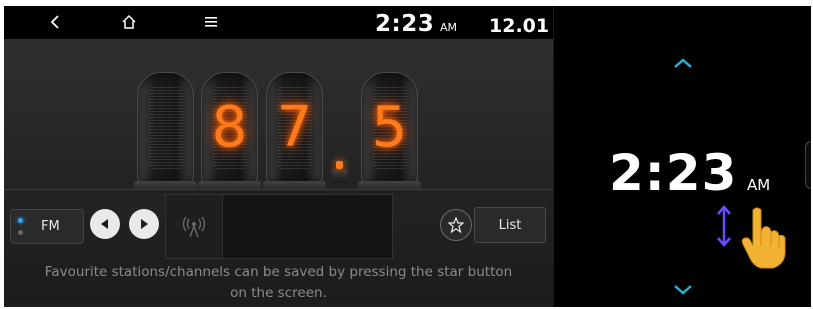 The width and height of the screenshot is (813, 309). What do you see at coordinates (759, 185) in the screenshot?
I see `clock-ampm: AM` at bounding box center [759, 185].